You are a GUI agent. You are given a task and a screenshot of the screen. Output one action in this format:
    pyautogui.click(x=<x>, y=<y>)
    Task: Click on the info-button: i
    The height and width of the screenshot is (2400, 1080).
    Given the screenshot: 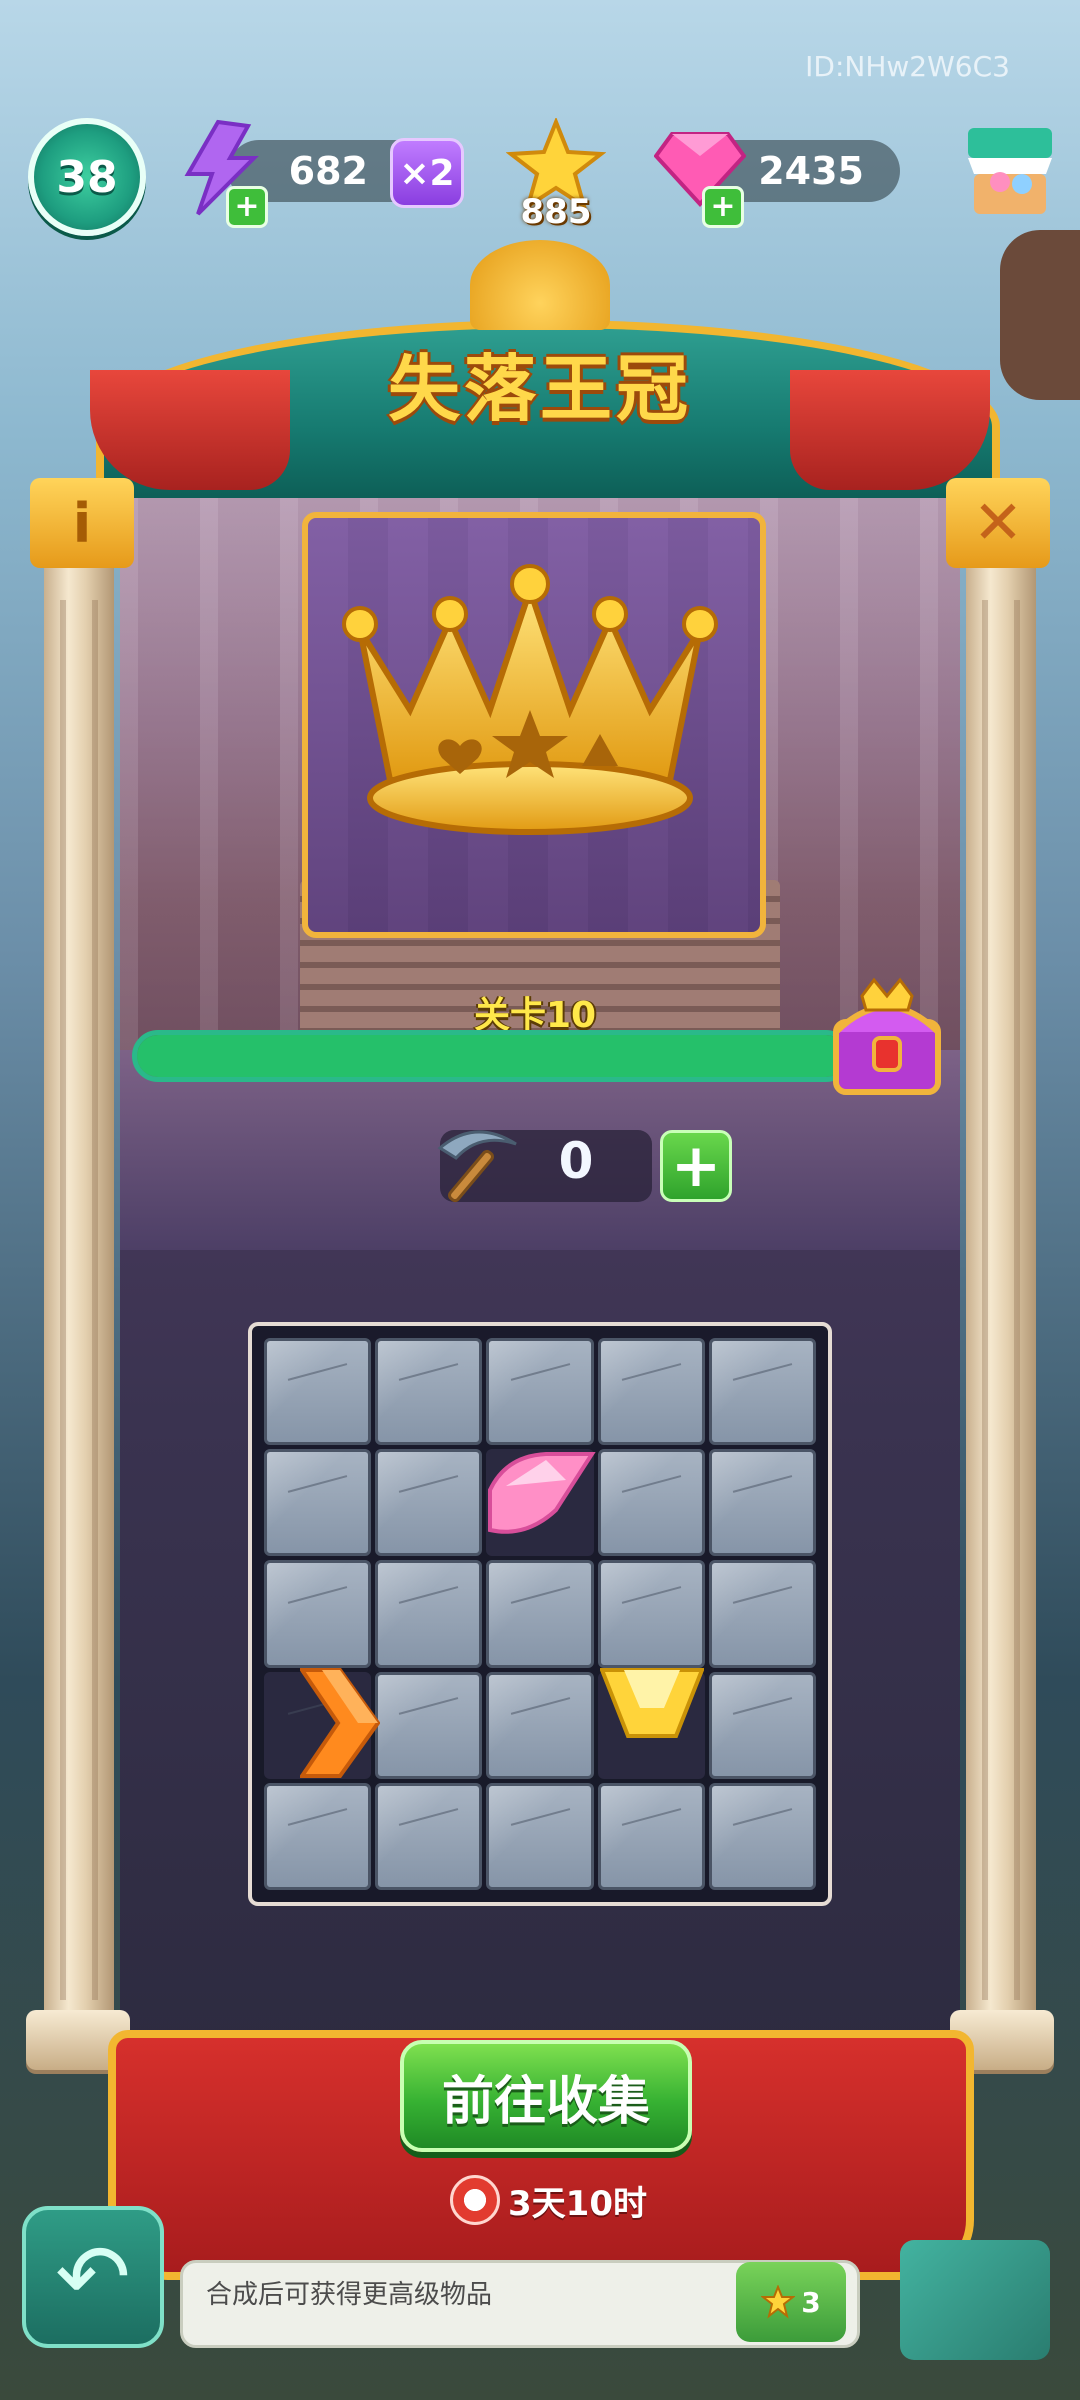 What is the action you would take?
    pyautogui.click(x=82, y=523)
    